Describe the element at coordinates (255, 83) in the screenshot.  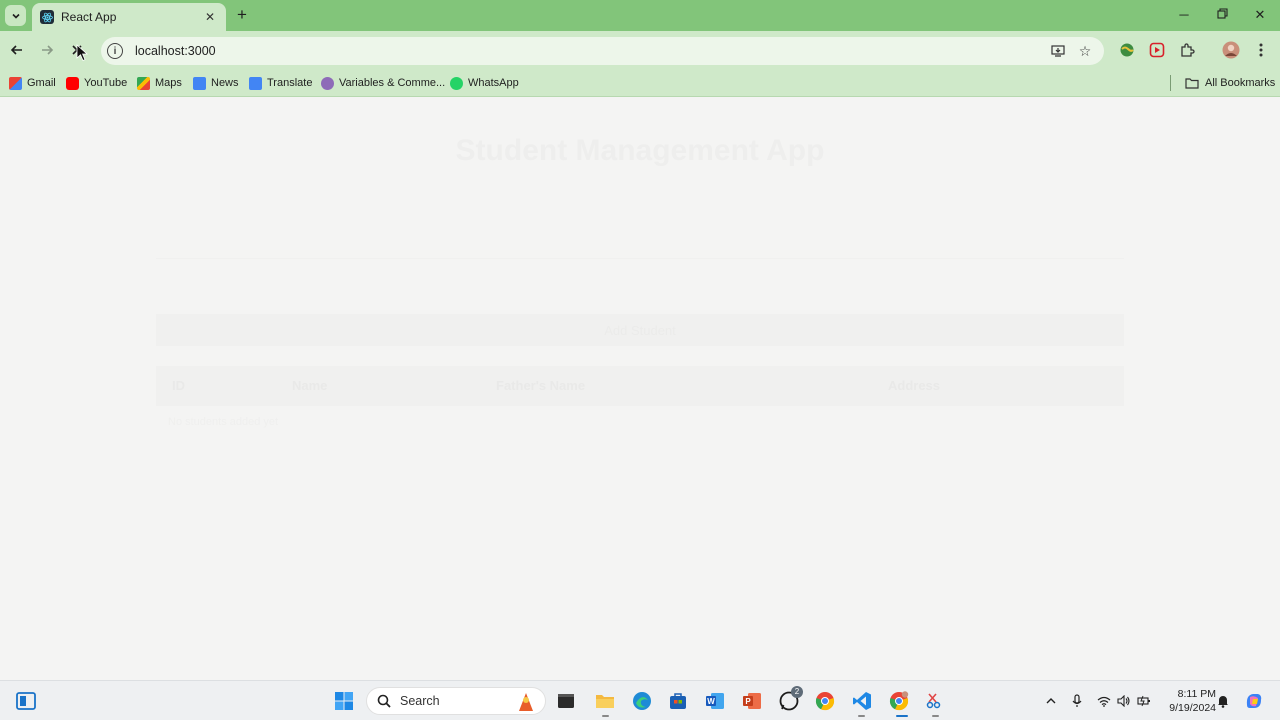
I see `translate-icon` at that location.